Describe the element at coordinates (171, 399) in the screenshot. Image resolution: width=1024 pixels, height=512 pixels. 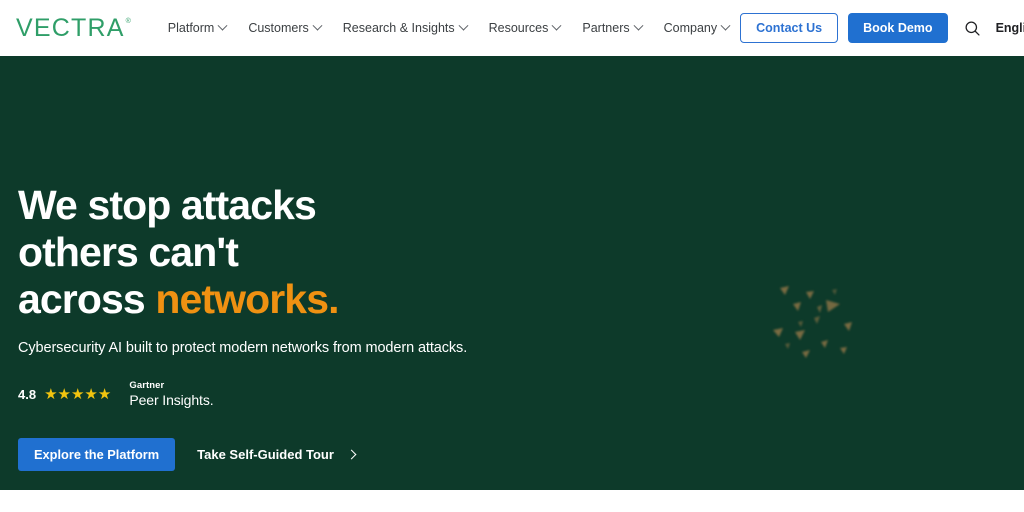
I see `peer-insights-label: Peer Insights.` at that location.